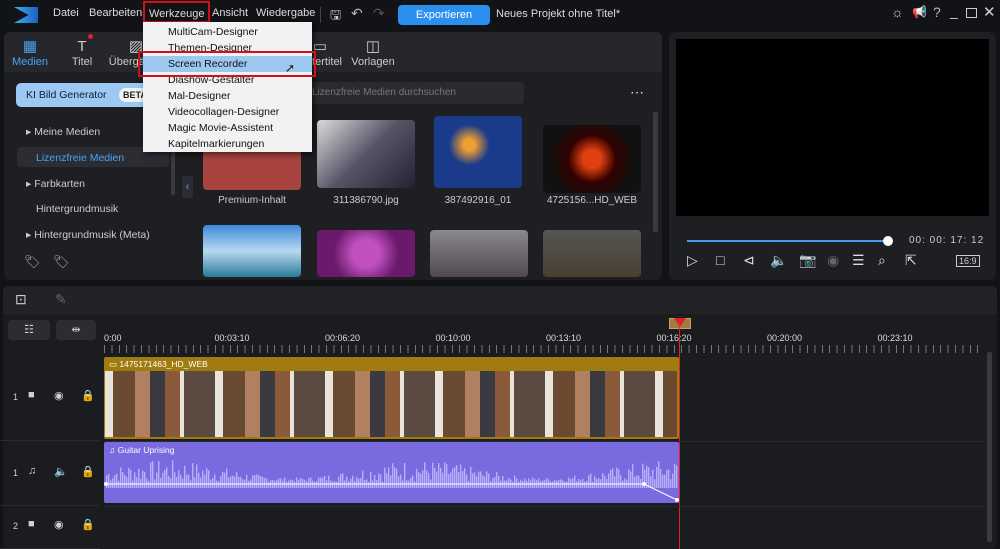  What do you see at coordinates (882, 260) in the screenshot?
I see `zoom-preview-icon: ⌕` at bounding box center [882, 260].